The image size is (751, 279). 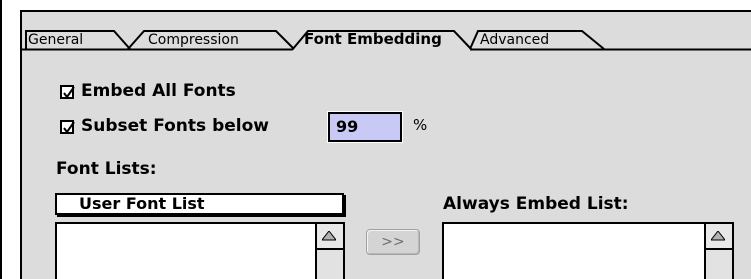 I want to click on tab-general: General, so click(x=55, y=40).